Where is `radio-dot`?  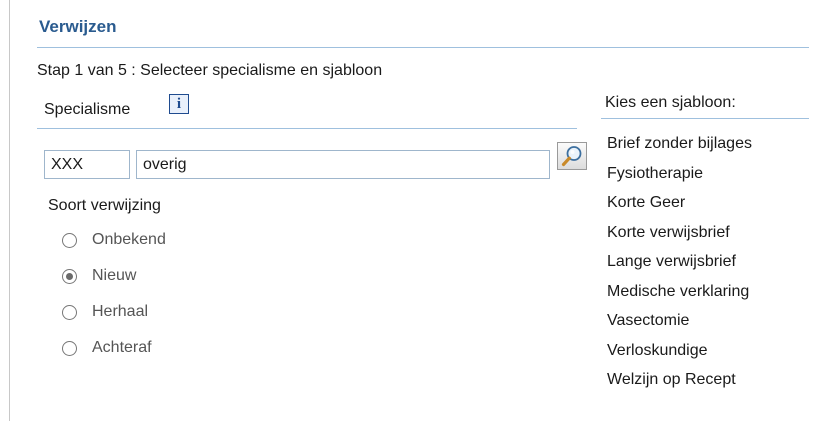
radio-dot is located at coordinates (69, 276).